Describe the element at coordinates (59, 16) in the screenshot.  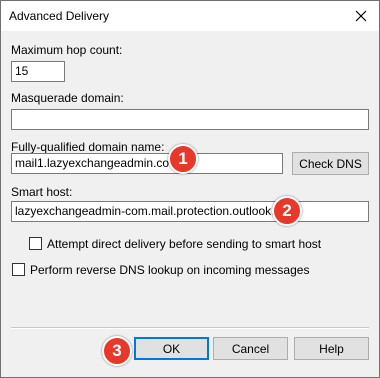
I see `window-title: Advanced Delivery` at that location.